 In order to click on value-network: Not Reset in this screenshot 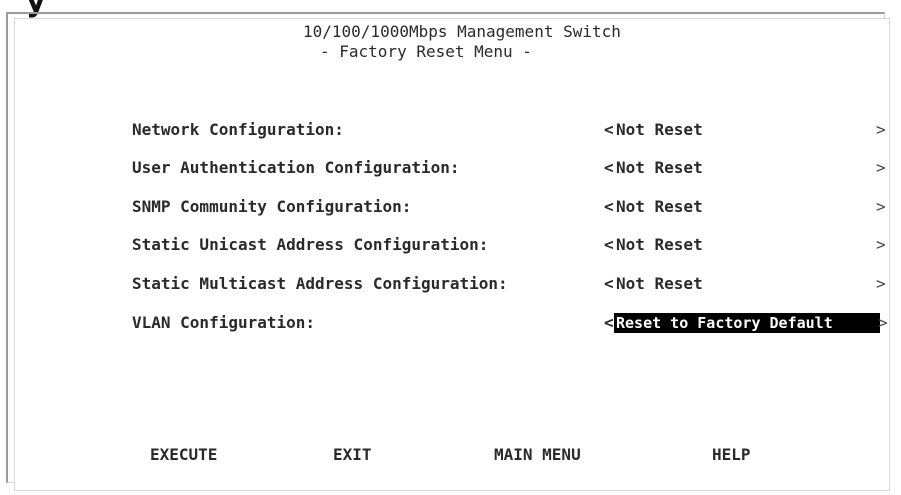, I will do `click(659, 129)`.